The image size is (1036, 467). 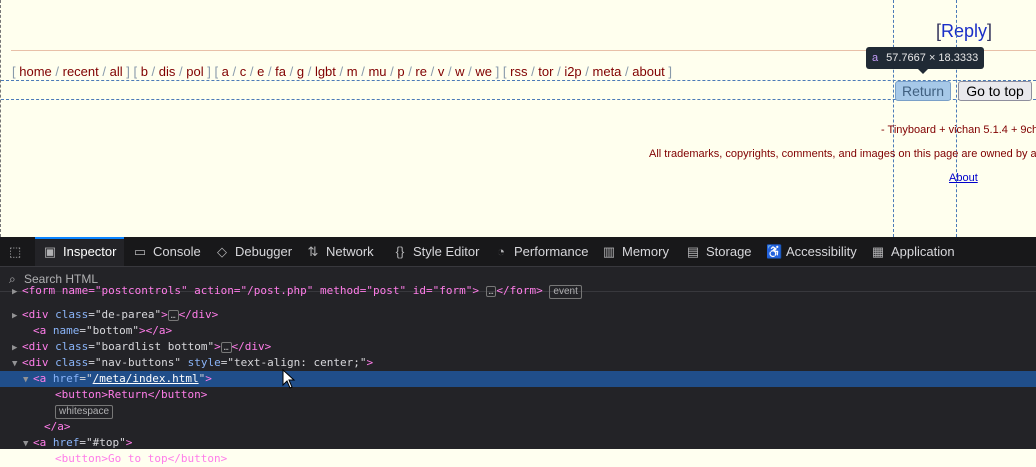 I want to click on board-link-we: we, so click(x=483, y=71).